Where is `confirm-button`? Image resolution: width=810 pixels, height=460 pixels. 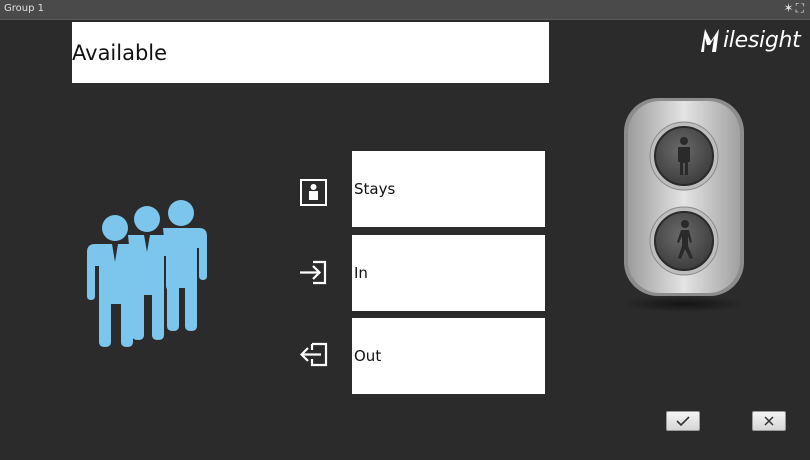 confirm-button is located at coordinates (683, 421).